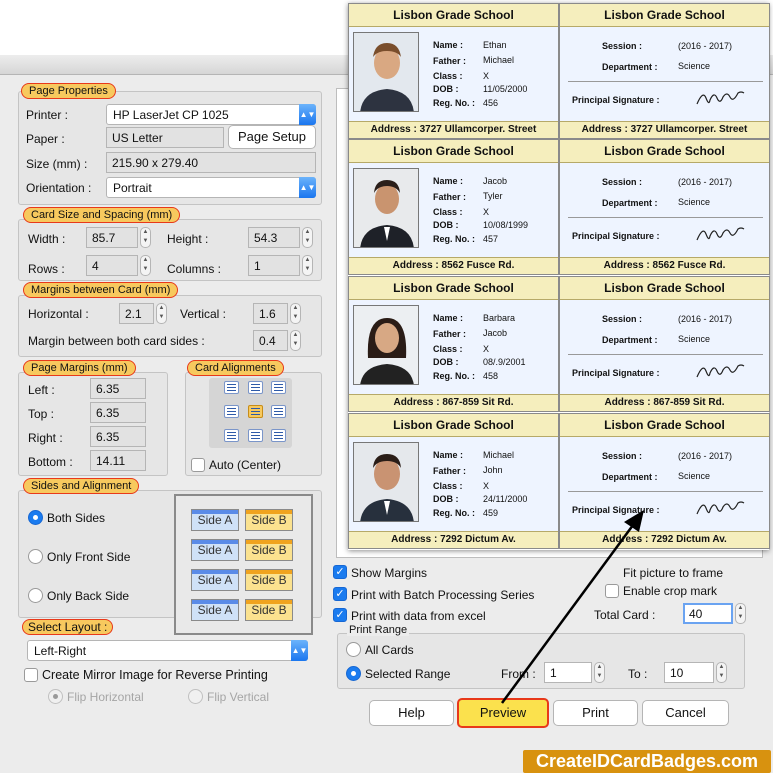 This screenshot has width=773, height=773. I want to click on orientation-select: Portrait ▲▼, so click(211, 187).